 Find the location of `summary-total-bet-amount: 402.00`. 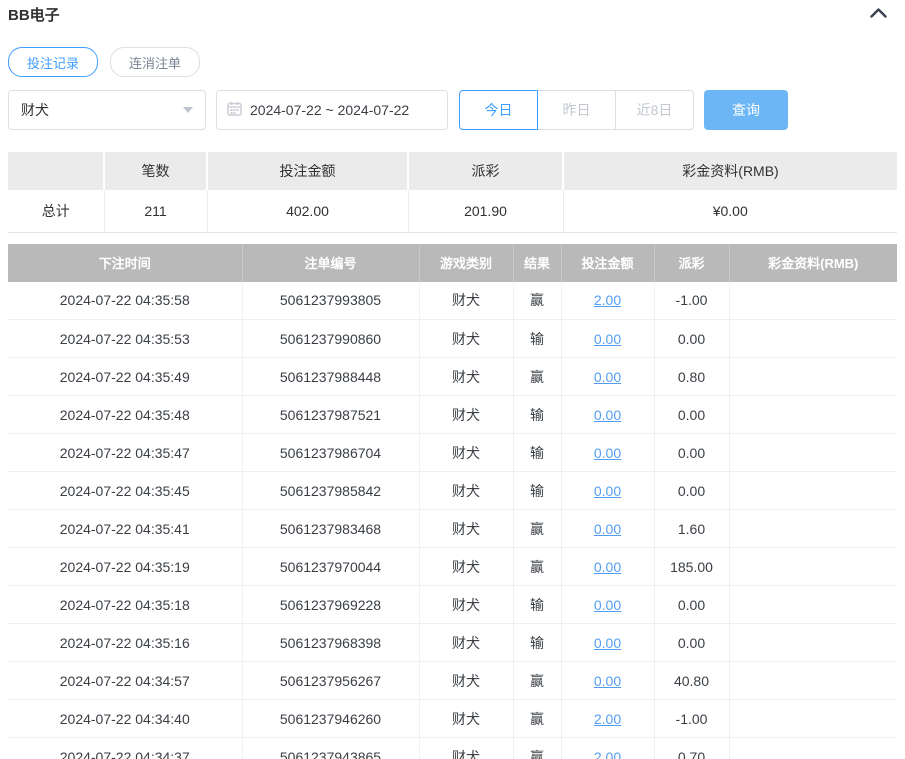

summary-total-bet-amount: 402.00 is located at coordinates (308, 211).